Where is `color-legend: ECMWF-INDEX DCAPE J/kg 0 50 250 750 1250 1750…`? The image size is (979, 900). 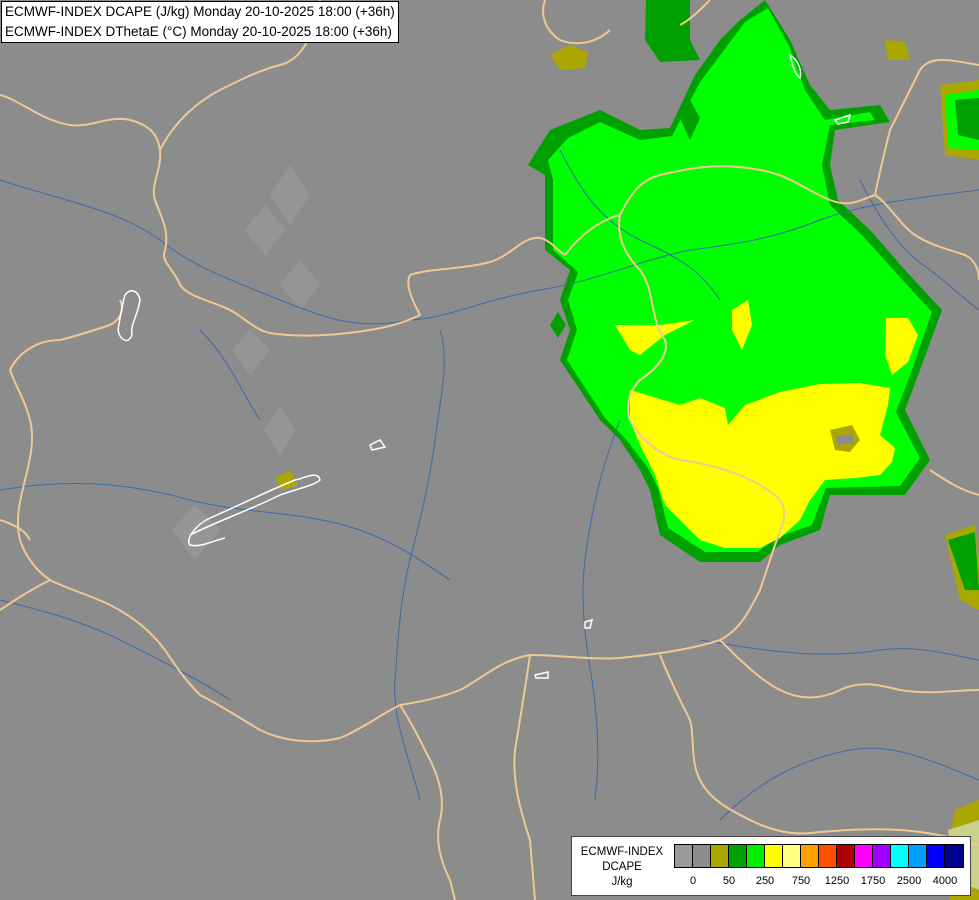
color-legend: ECMWF-INDEX DCAPE J/kg 0 50 250 750 1250 1750… is located at coordinates (771, 866).